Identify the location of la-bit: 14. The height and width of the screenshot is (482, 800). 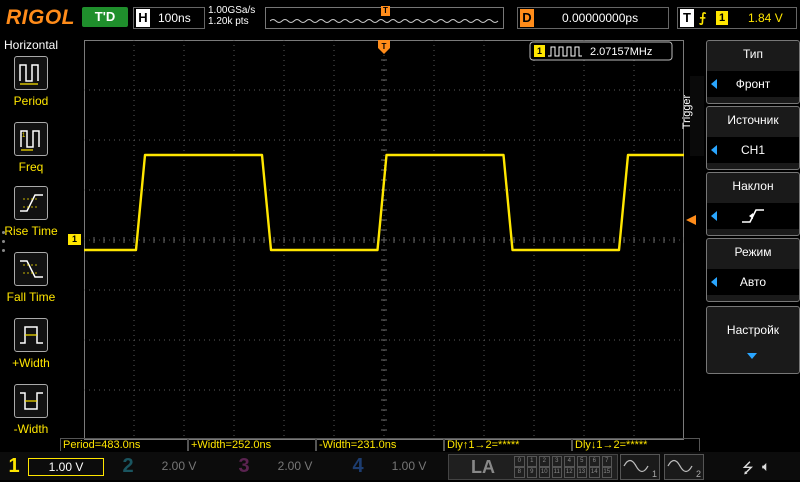
(594, 472).